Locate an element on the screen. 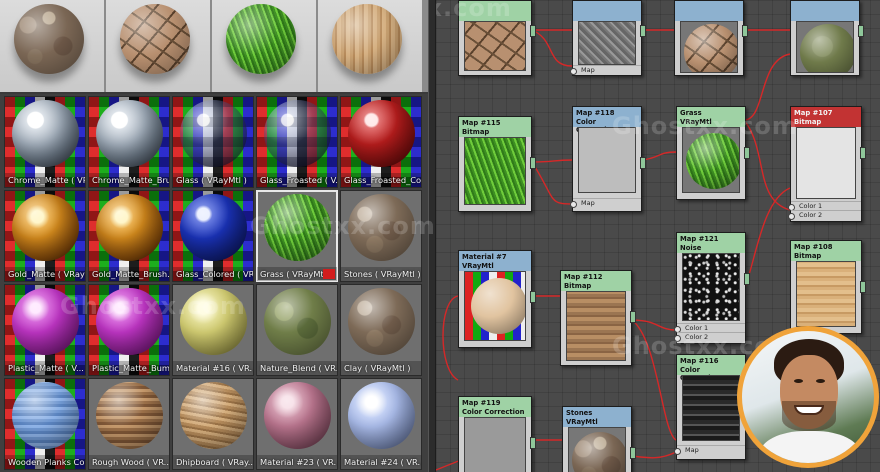 This screenshot has width=880, height=472. material-slot: Chrome_Matte ( VRayMtl ) is located at coordinates (45, 142).